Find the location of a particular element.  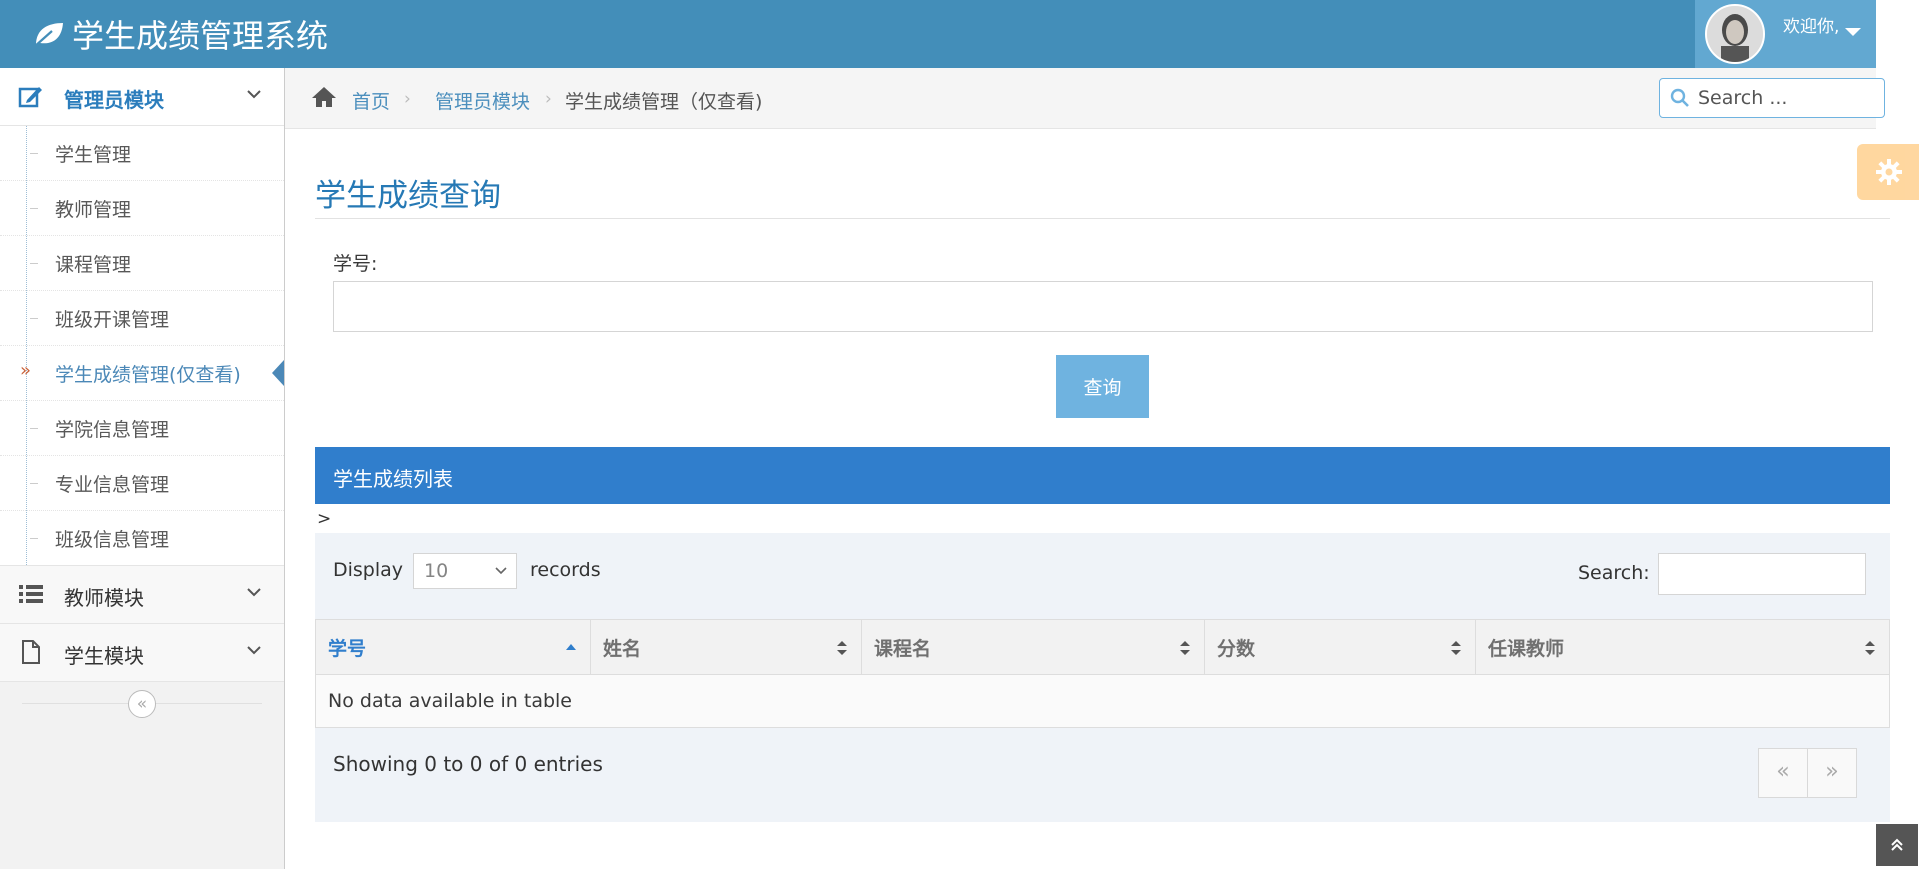

sidebar-item-course-management: 课程管理 is located at coordinates (142, 263).